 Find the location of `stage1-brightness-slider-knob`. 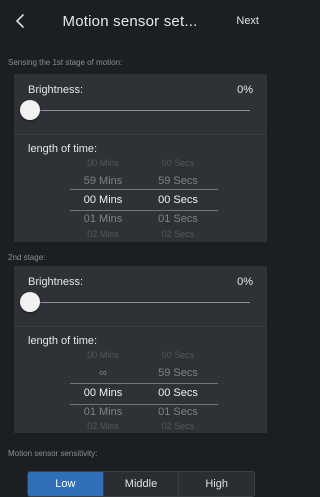

stage1-brightness-slider-knob is located at coordinates (30, 110).